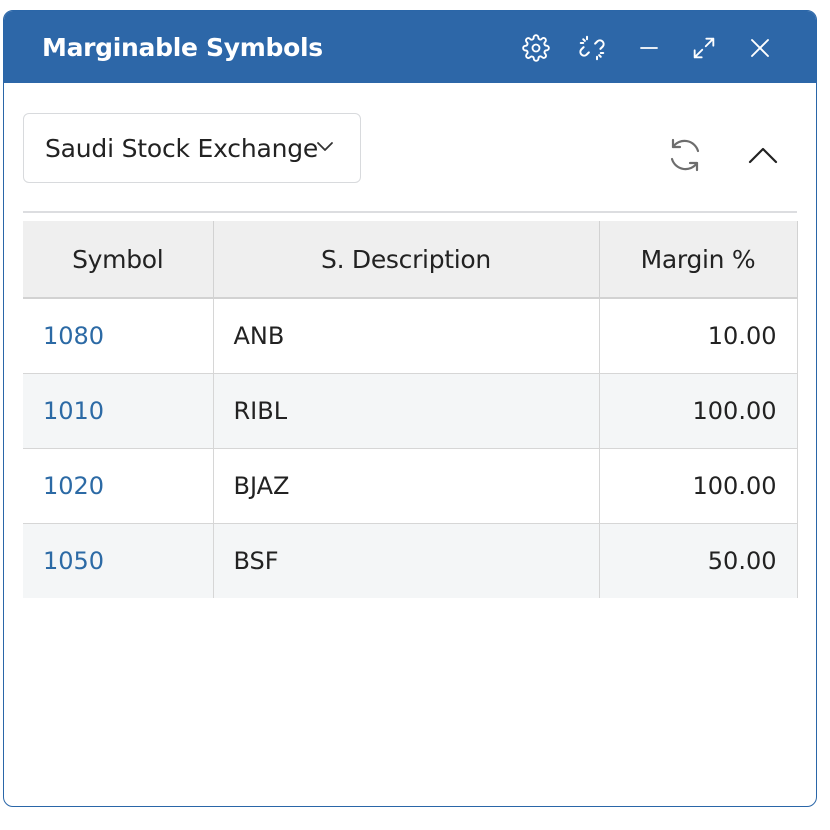 This screenshot has height=830, width=830. I want to click on toolbar-divider, so click(410, 212).